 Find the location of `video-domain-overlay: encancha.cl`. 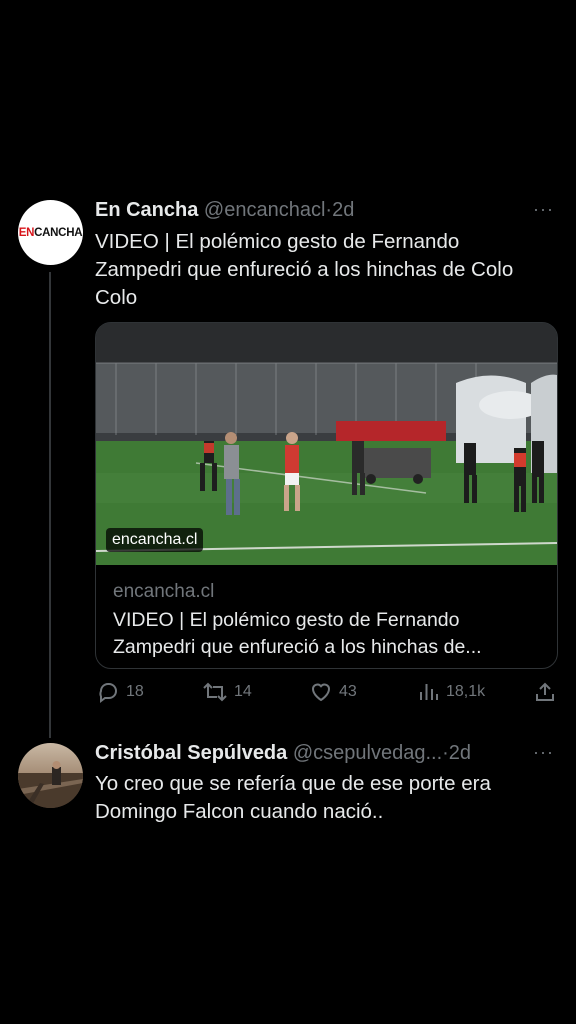

video-domain-overlay: encancha.cl is located at coordinates (155, 540).